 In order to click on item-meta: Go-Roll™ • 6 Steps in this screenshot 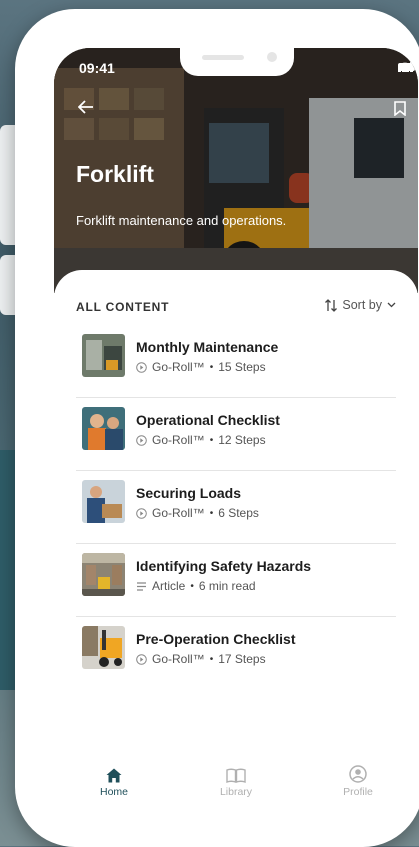, I will do `click(197, 513)`.